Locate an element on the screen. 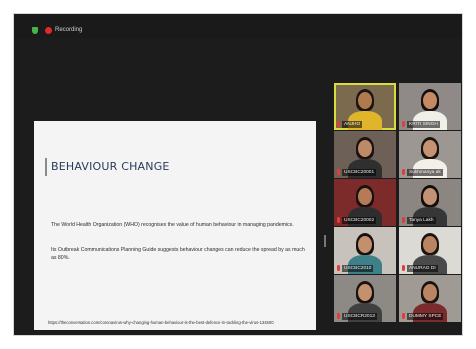 Image resolution: width=476 pixels, height=349 pixels. participant-video-tile: KRITI SINGH is located at coordinates (430, 106).